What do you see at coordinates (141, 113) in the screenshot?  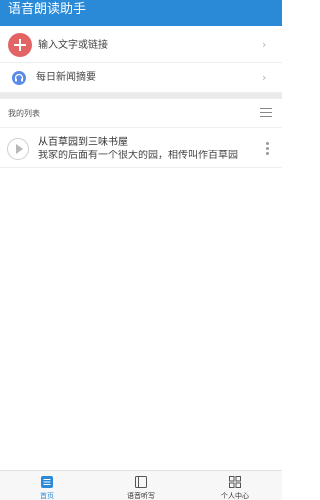 I see `my-list-header: 我的列表` at bounding box center [141, 113].